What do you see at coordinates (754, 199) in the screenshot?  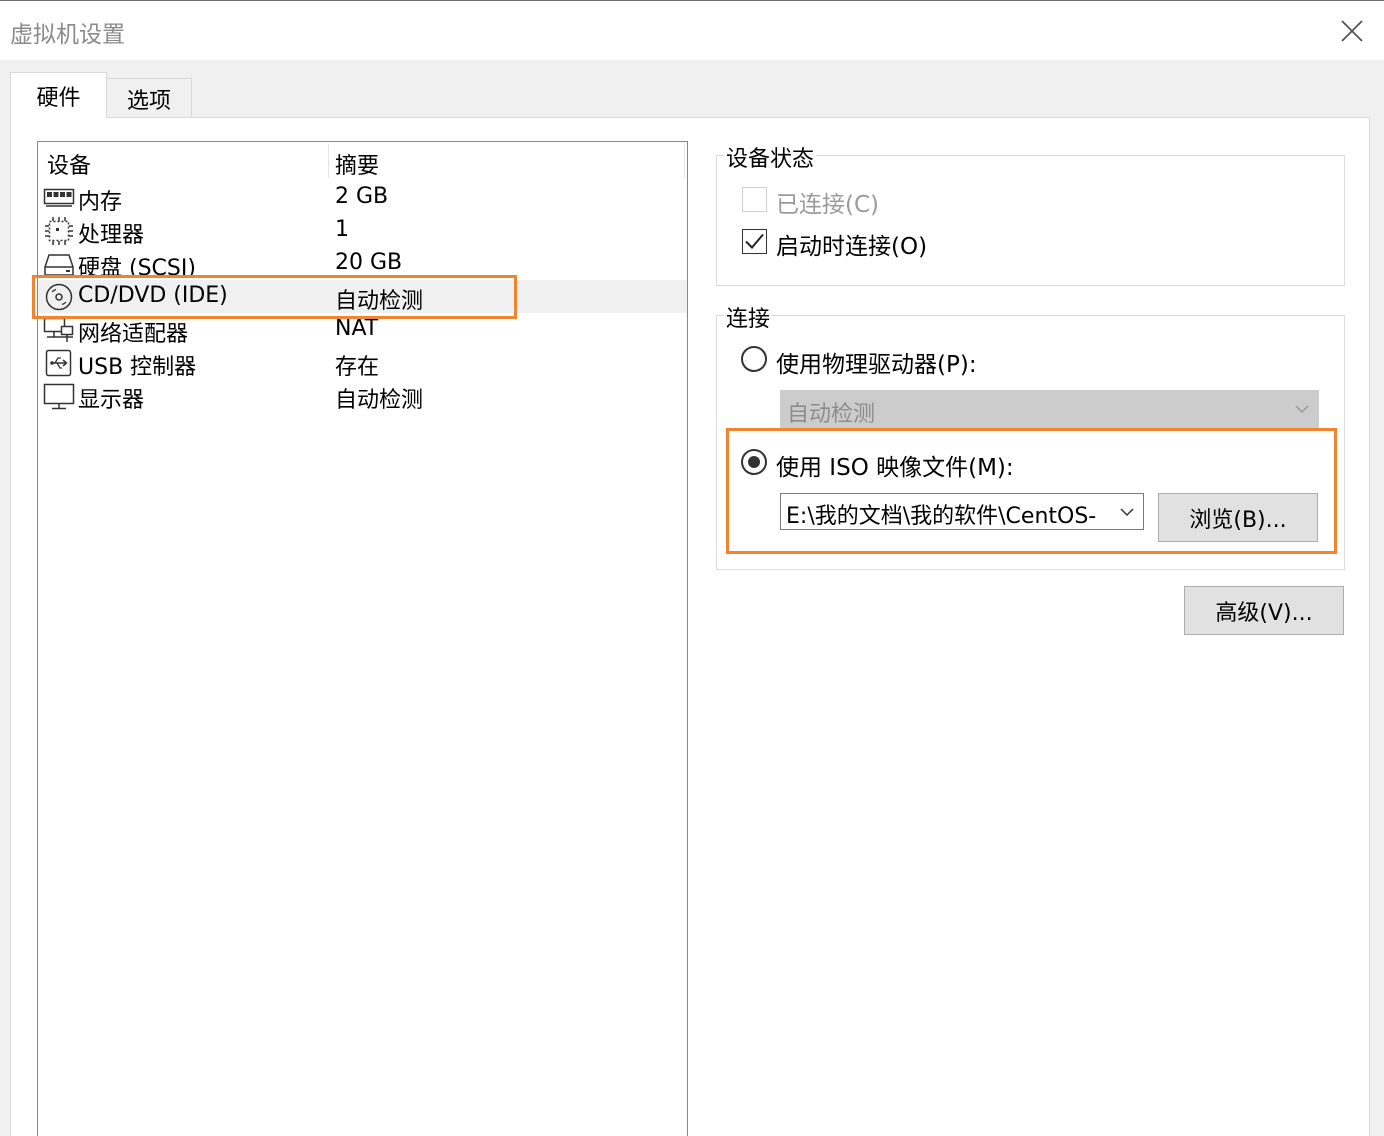 I see `connected-checkbox` at bounding box center [754, 199].